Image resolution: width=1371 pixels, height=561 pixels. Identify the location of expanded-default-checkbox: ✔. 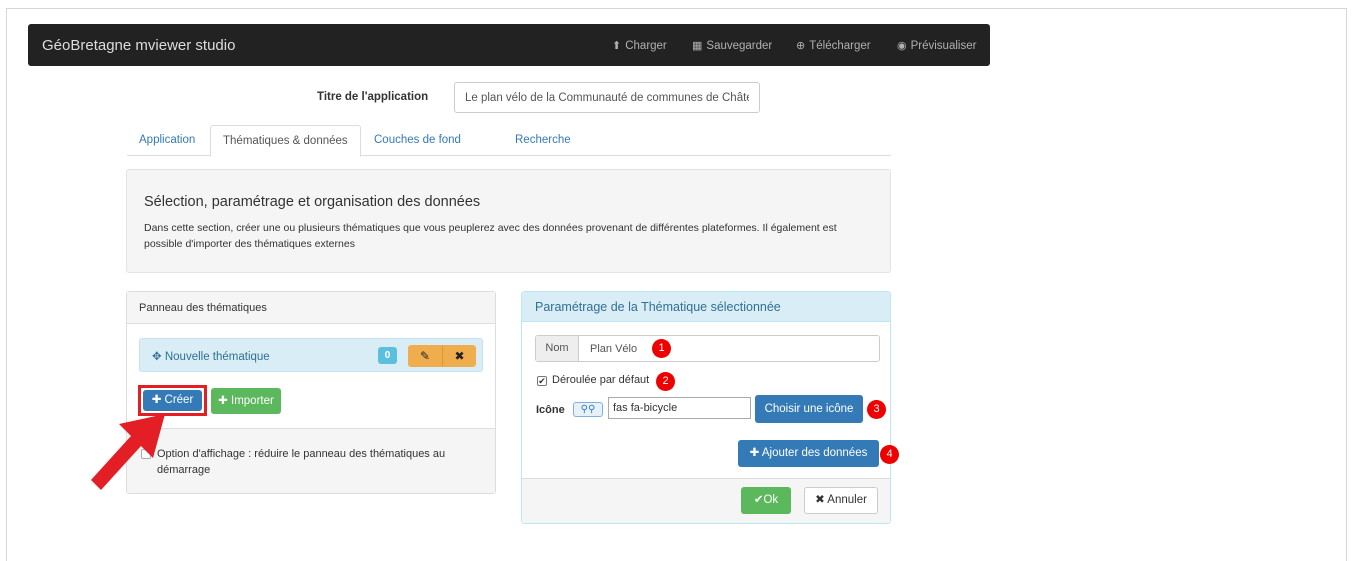
(542, 381).